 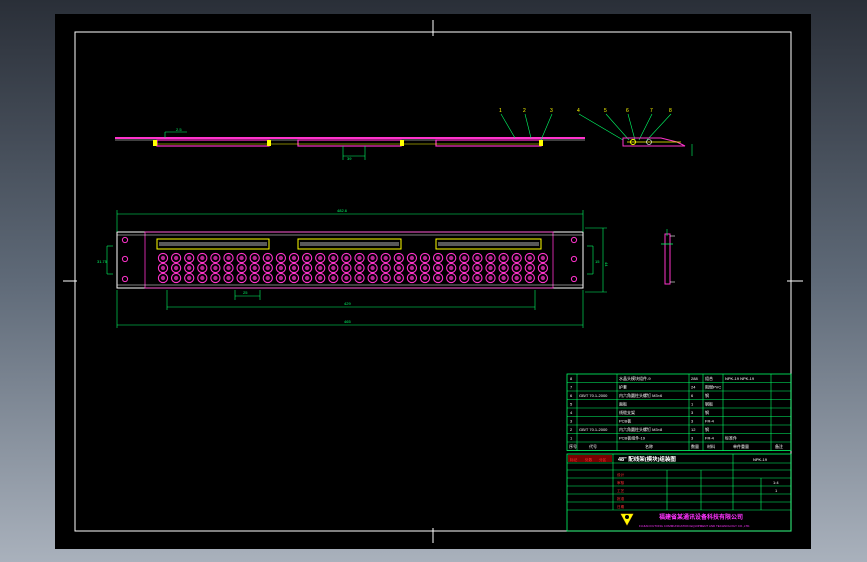 What do you see at coordinates (711, 446) in the screenshot?
I see `bom-header-cell: 材料` at bounding box center [711, 446].